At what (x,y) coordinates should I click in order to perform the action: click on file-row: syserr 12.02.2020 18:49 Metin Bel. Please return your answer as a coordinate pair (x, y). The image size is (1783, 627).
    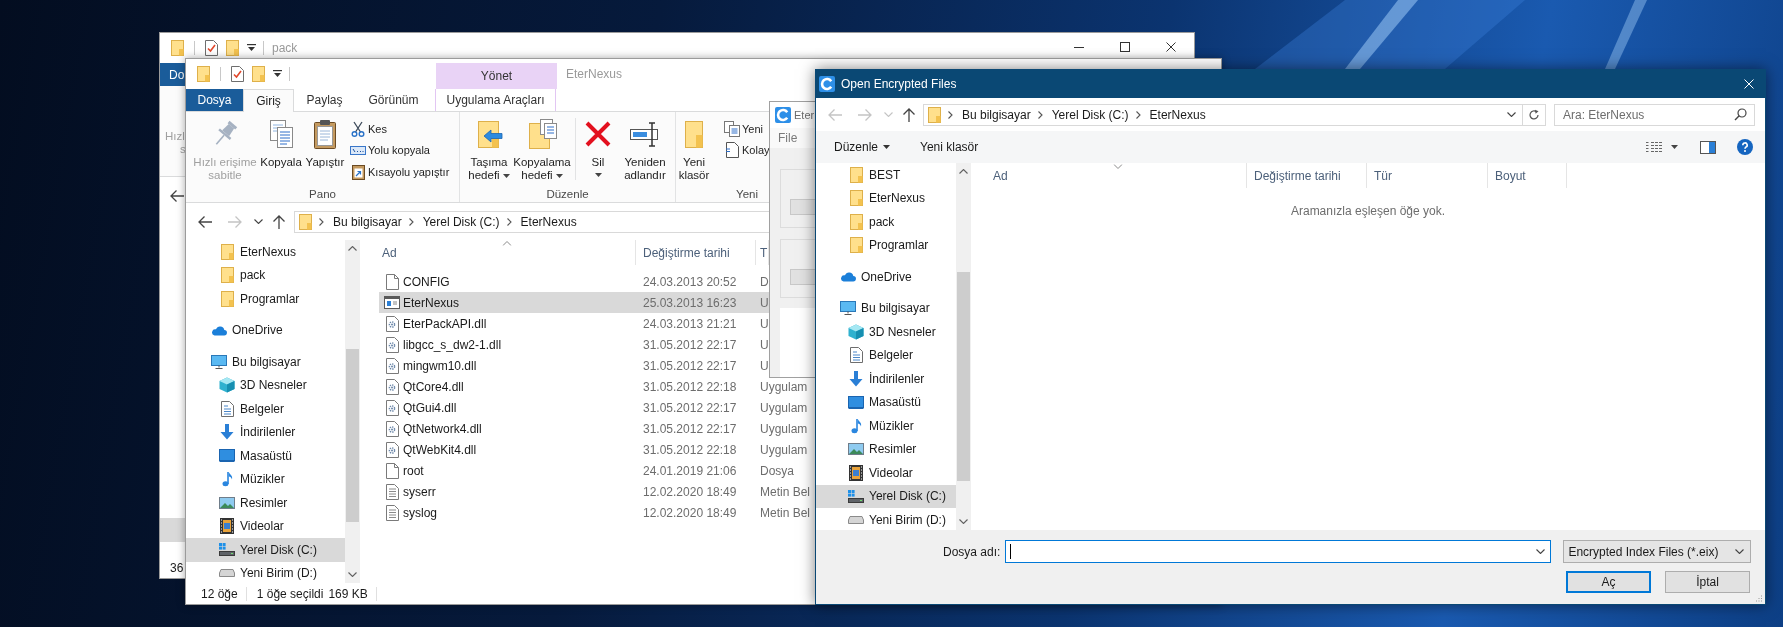
    Looking at the image, I should click on (599, 491).